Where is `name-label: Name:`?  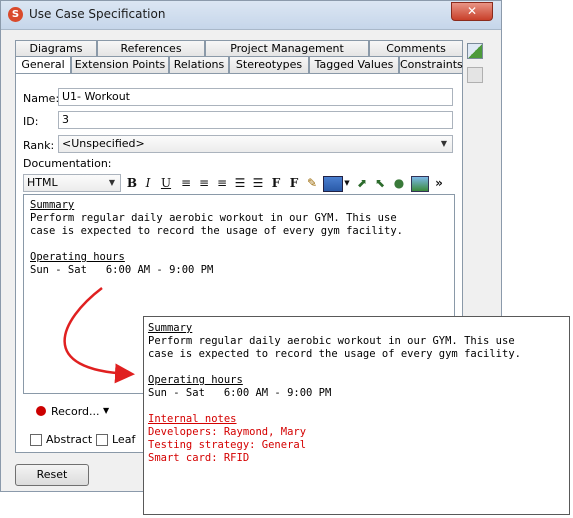
name-label: Name: is located at coordinates (41, 98).